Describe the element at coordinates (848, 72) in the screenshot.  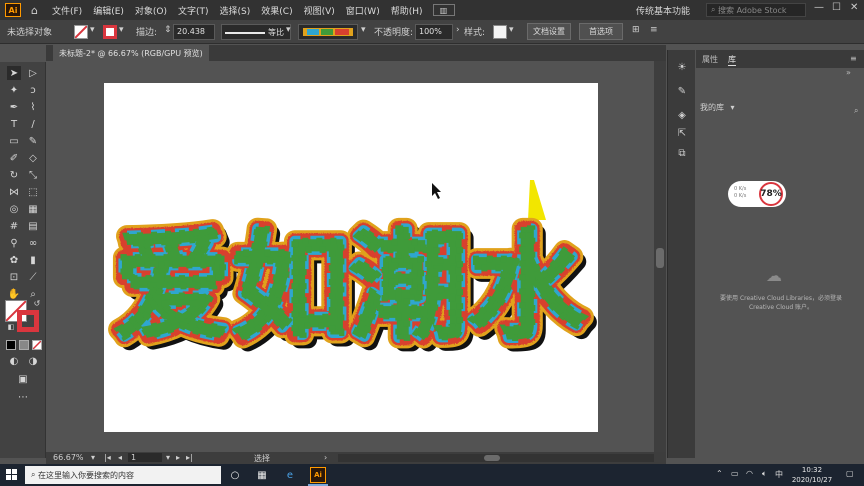
I see `panel-collapse-icon: »` at that location.